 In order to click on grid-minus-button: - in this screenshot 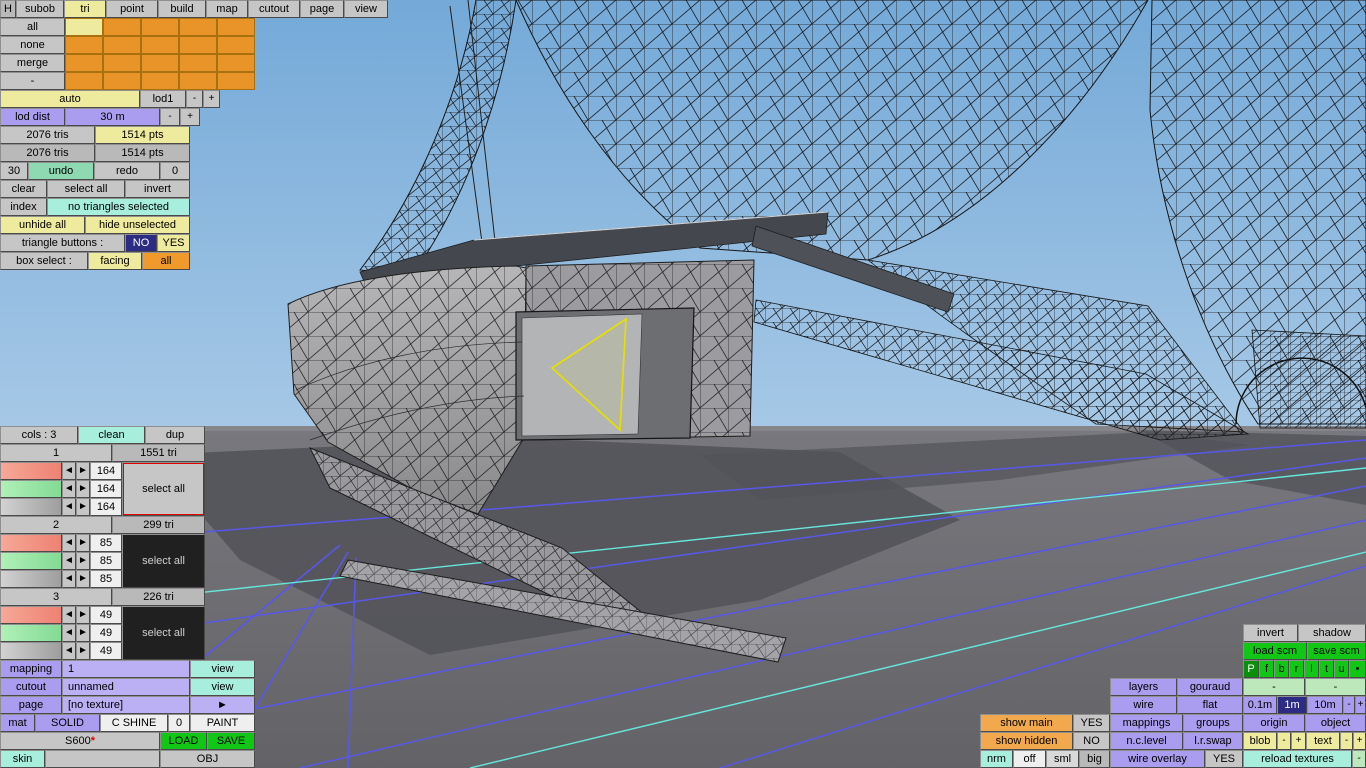, I will do `click(1349, 705)`.